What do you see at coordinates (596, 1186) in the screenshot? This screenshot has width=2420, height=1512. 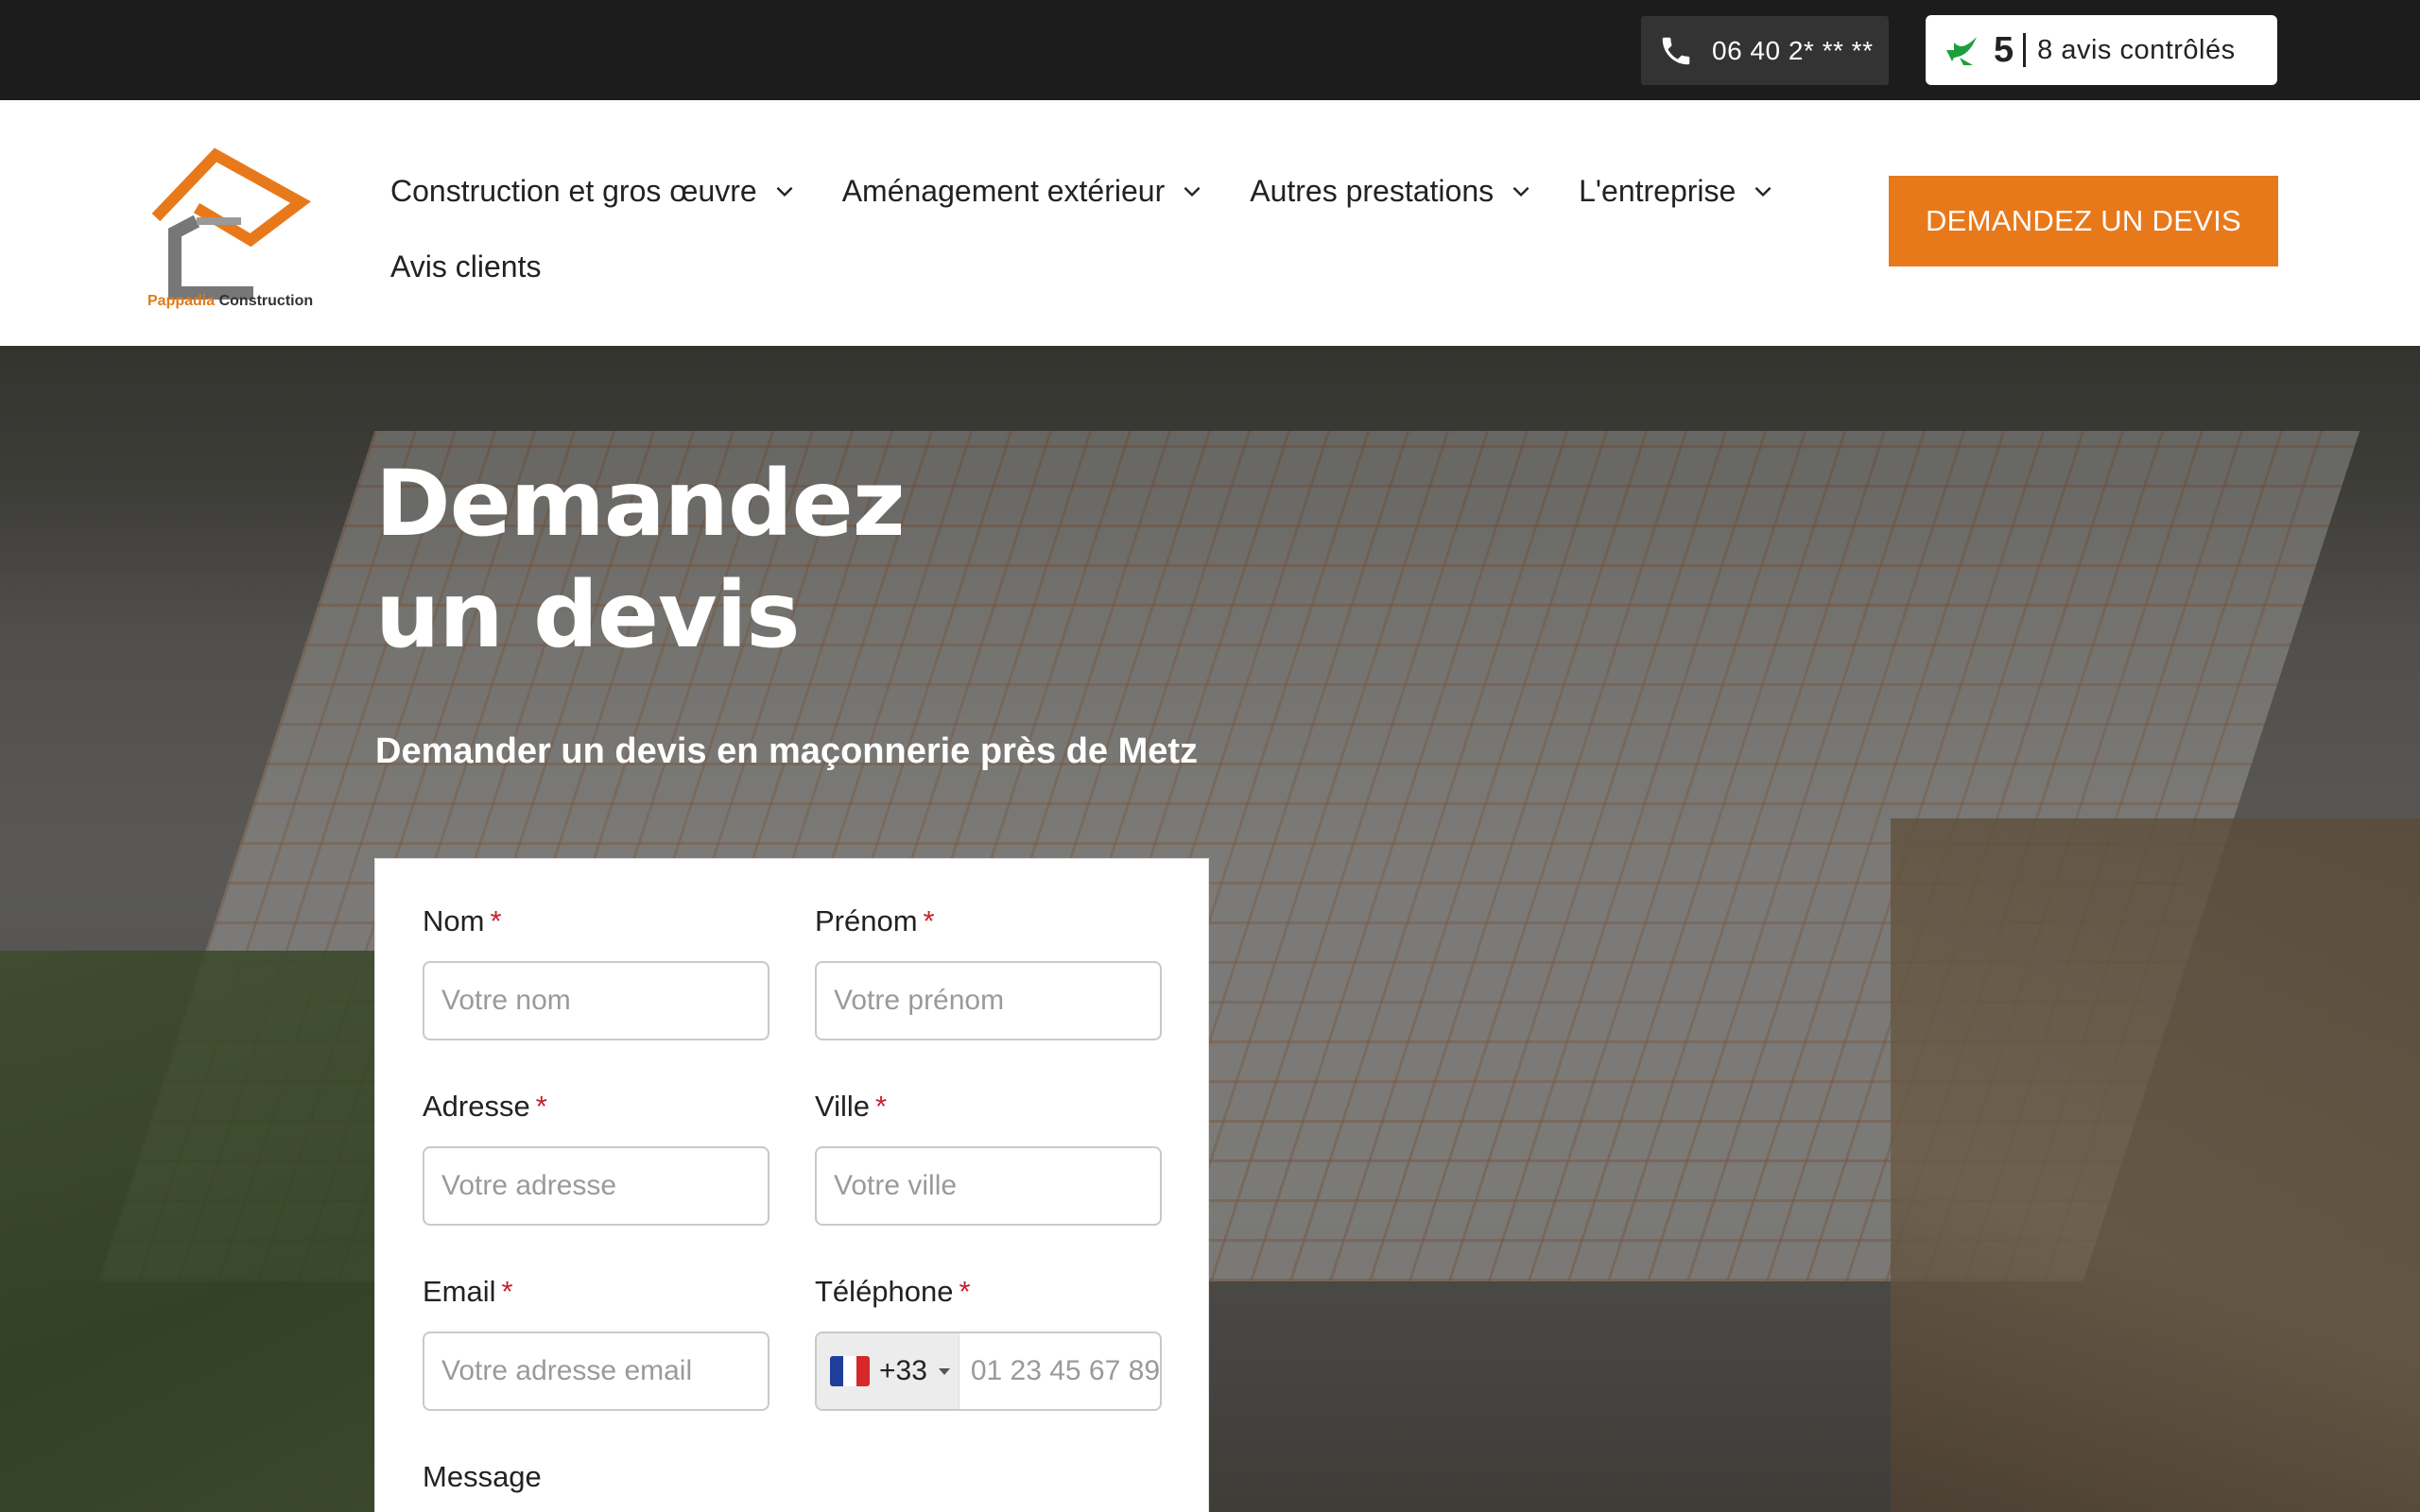 I see `adresse-input: Votre adresse` at bounding box center [596, 1186].